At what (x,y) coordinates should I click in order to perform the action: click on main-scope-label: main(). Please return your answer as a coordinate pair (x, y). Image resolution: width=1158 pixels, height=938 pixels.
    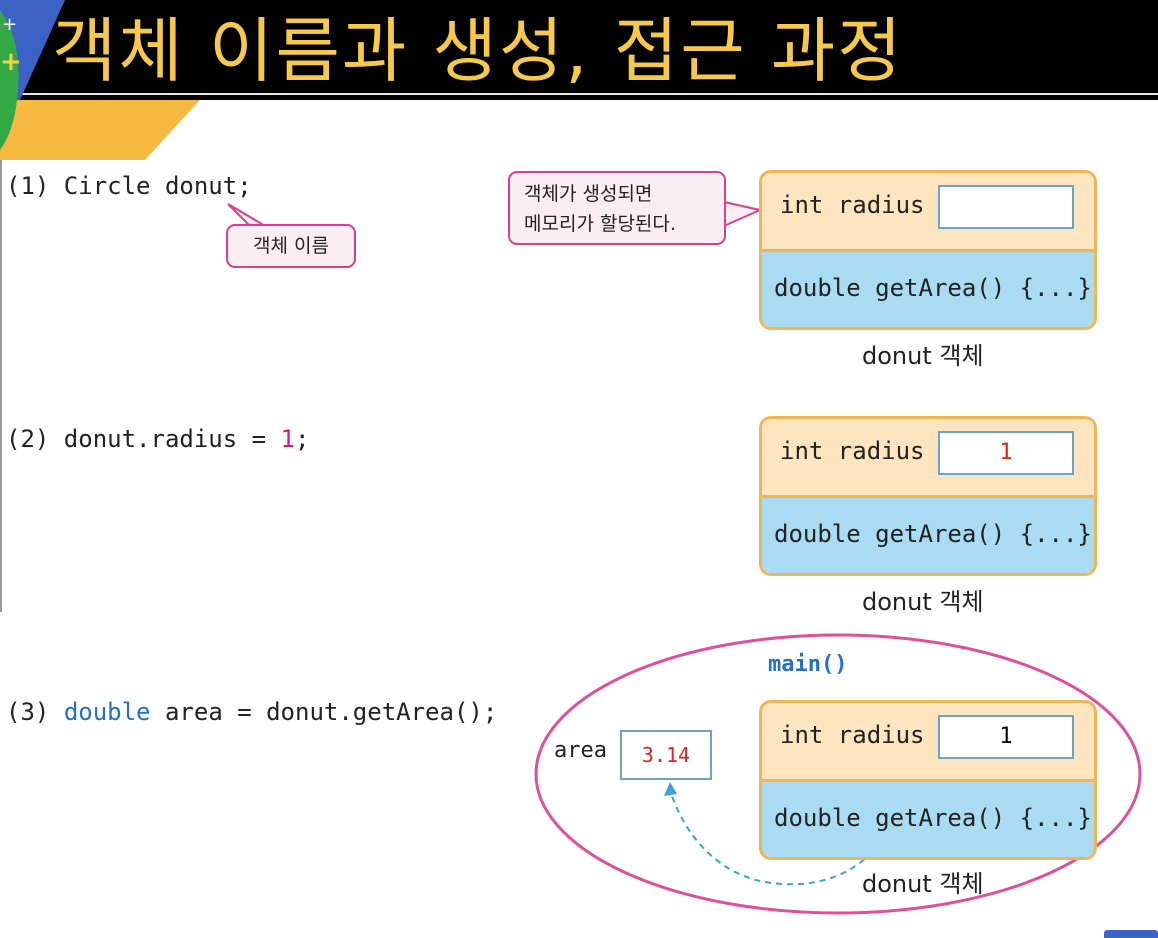
    Looking at the image, I should click on (808, 664).